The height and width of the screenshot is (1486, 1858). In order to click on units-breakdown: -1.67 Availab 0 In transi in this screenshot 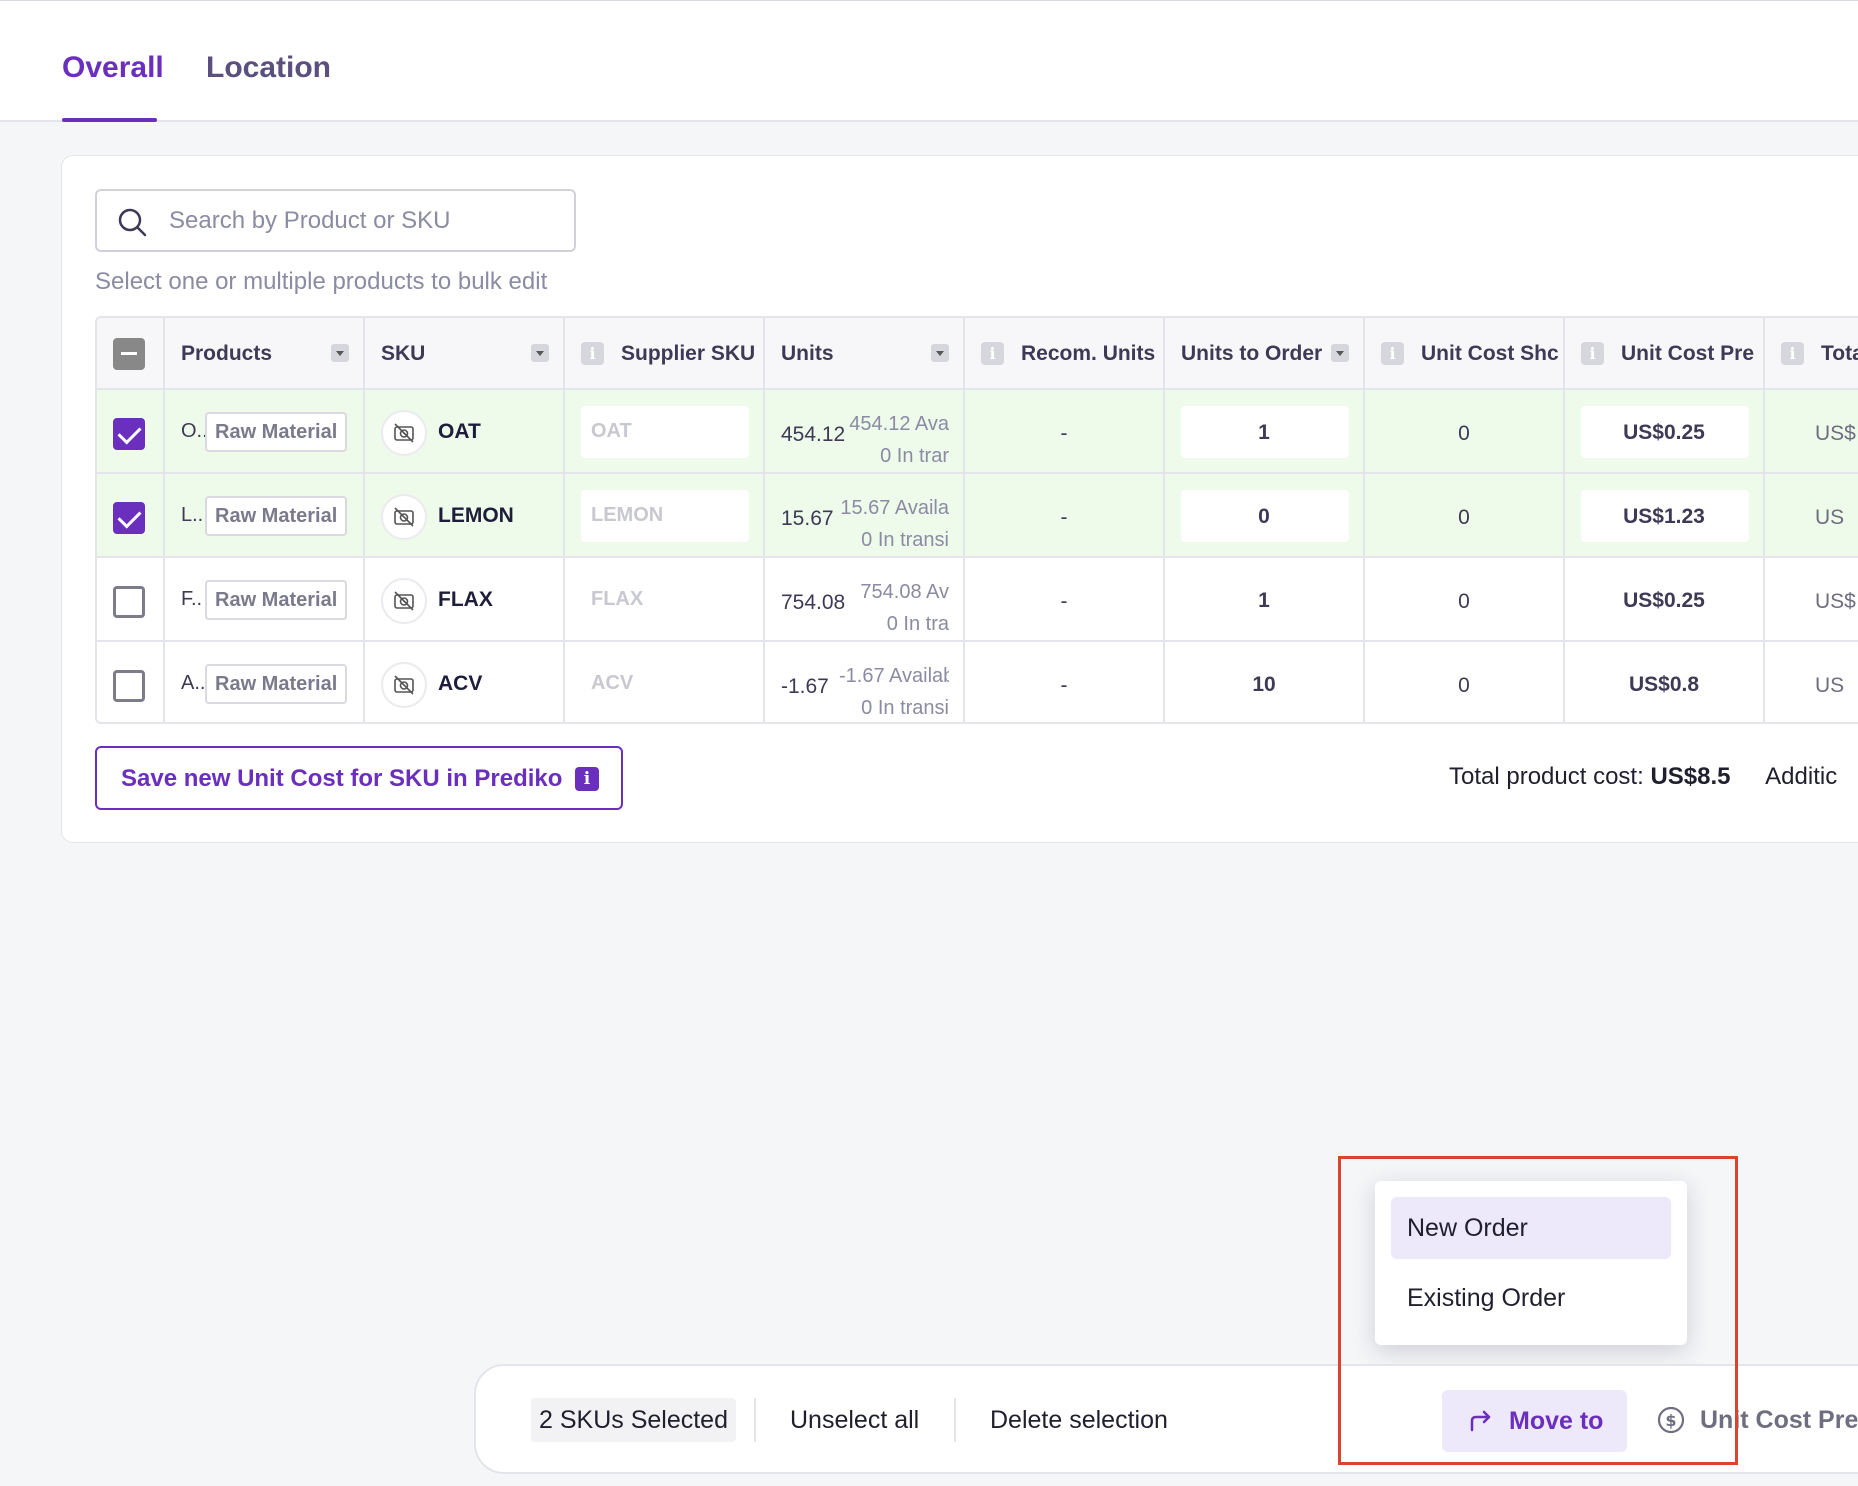, I will do `click(894, 691)`.